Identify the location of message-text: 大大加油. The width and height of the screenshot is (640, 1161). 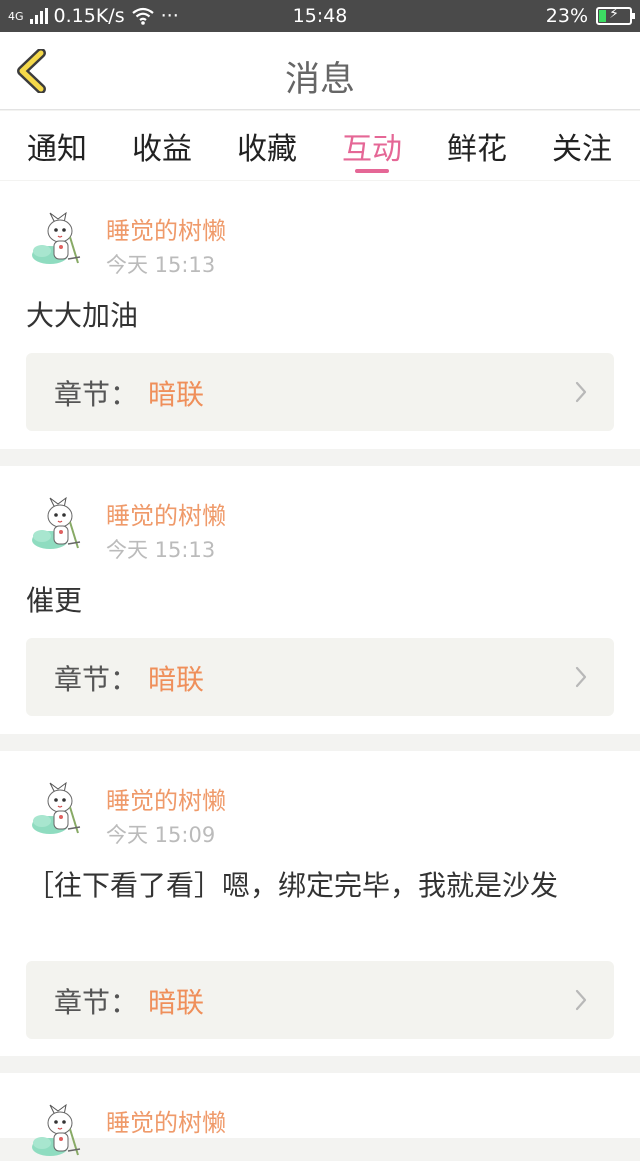
(82, 315).